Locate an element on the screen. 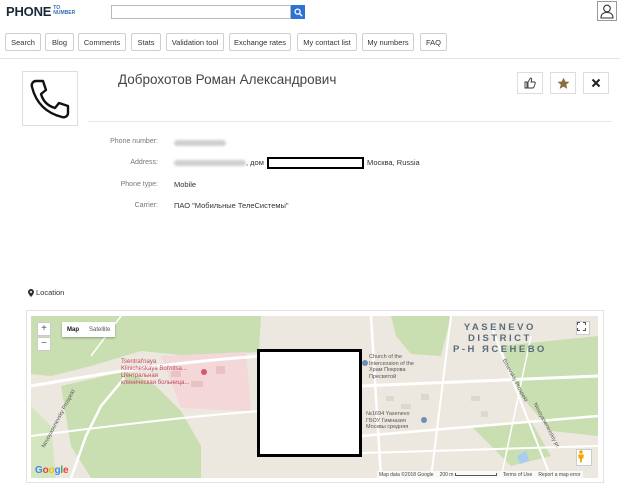 The width and height of the screenshot is (620, 488). district-label: YASENEVO DISTRICT Р-Н ЯСЕНЕВО is located at coordinates (500, 338).